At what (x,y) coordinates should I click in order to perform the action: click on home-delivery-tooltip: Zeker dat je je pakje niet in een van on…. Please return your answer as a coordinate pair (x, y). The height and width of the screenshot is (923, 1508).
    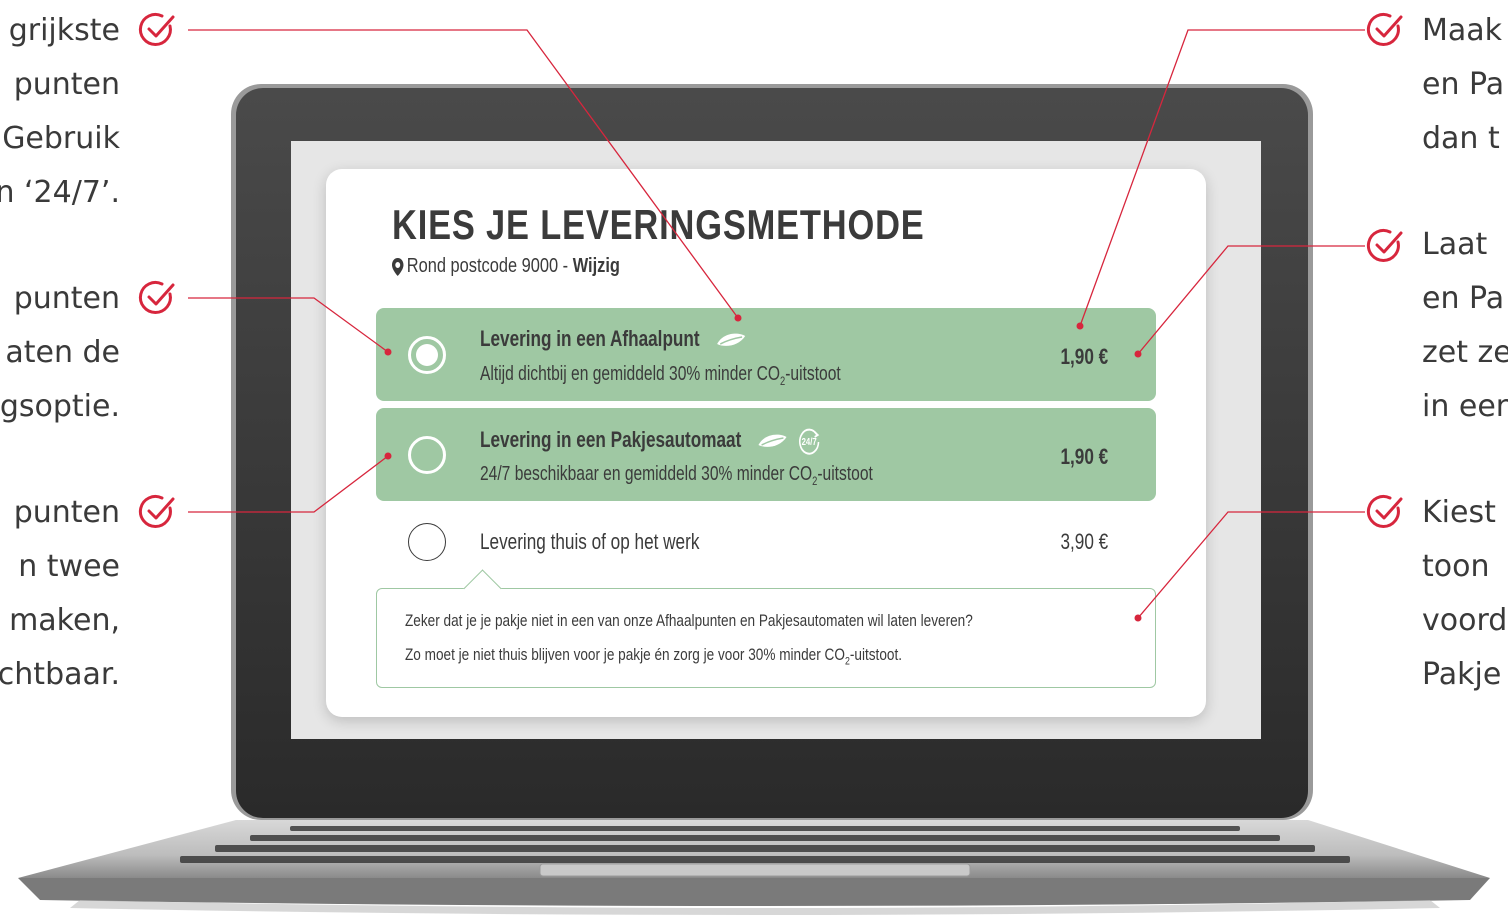
    Looking at the image, I should click on (766, 628).